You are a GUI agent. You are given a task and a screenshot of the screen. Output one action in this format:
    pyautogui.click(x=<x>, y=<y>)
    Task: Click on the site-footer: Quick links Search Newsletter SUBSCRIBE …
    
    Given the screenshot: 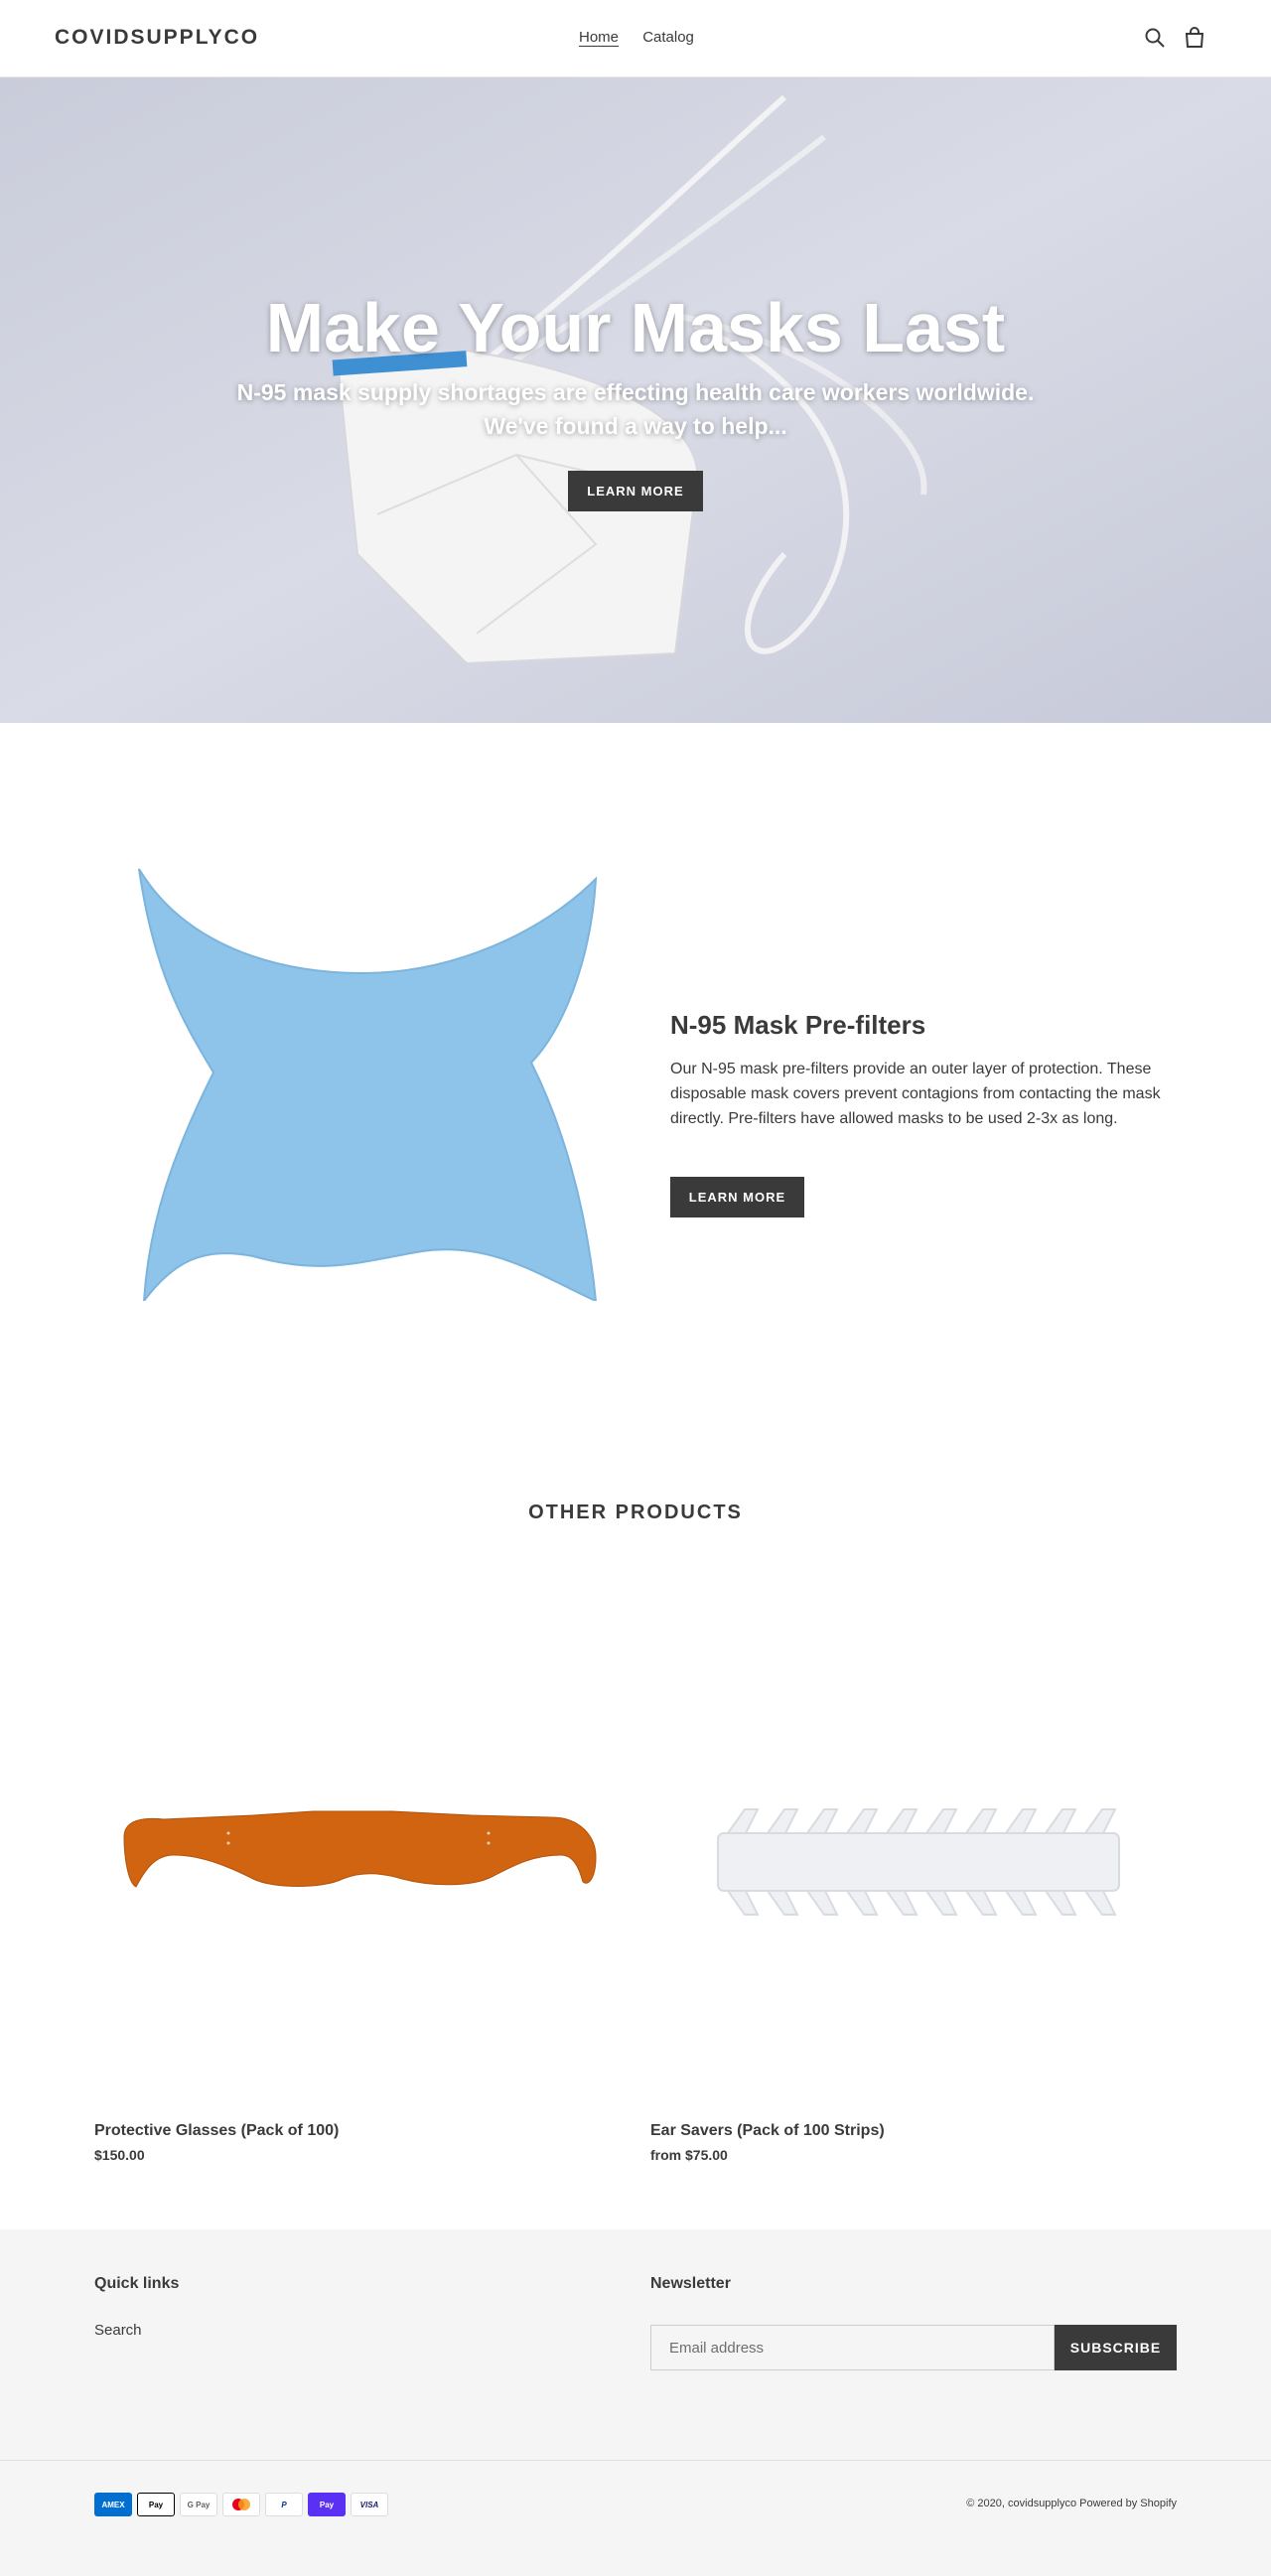 What is the action you would take?
    pyautogui.click(x=635, y=2402)
    